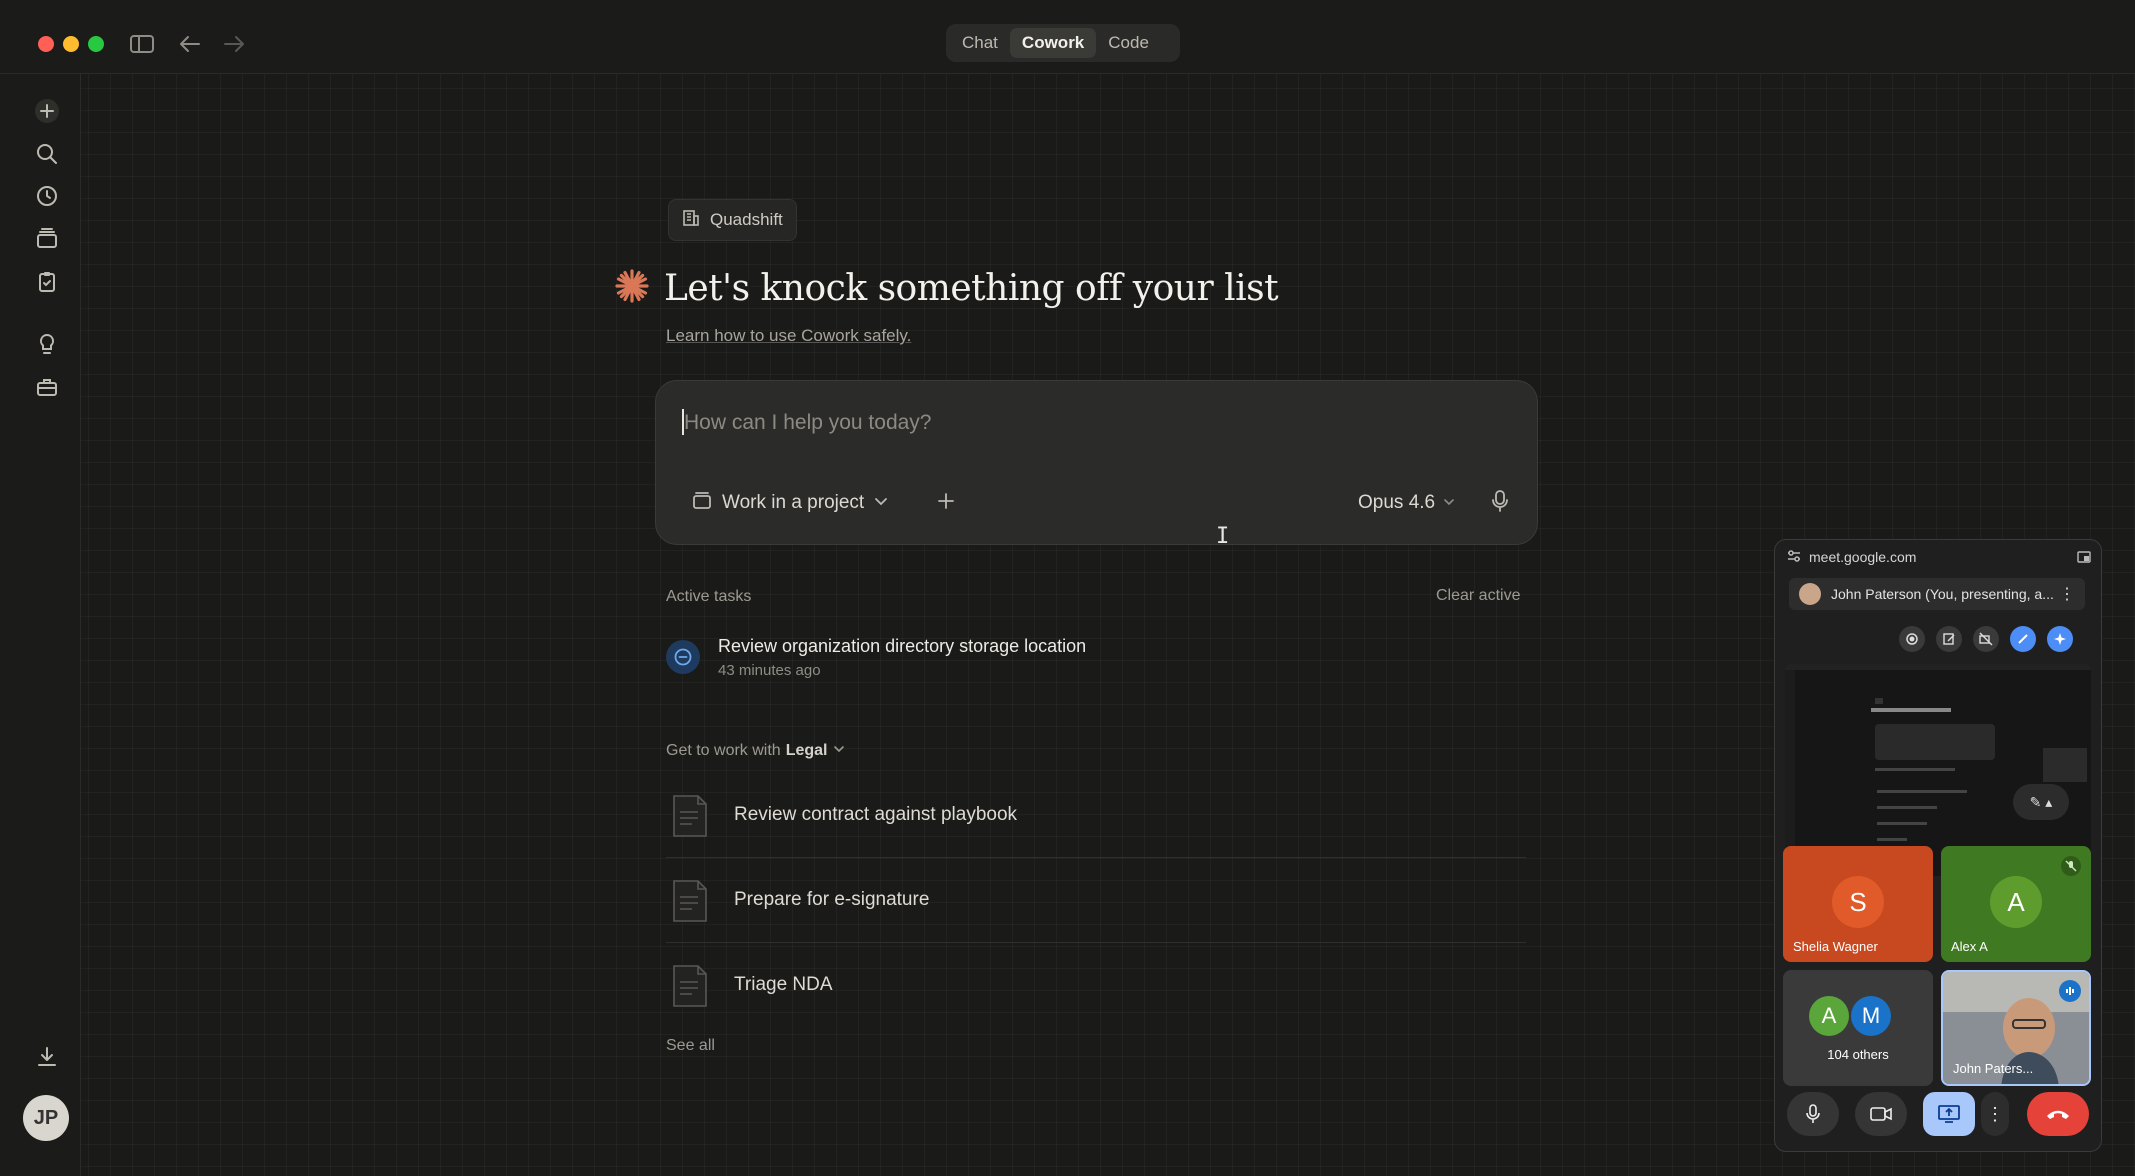  Describe the element at coordinates (2071, 866) in the screenshot. I see `mic-off-icon` at that location.